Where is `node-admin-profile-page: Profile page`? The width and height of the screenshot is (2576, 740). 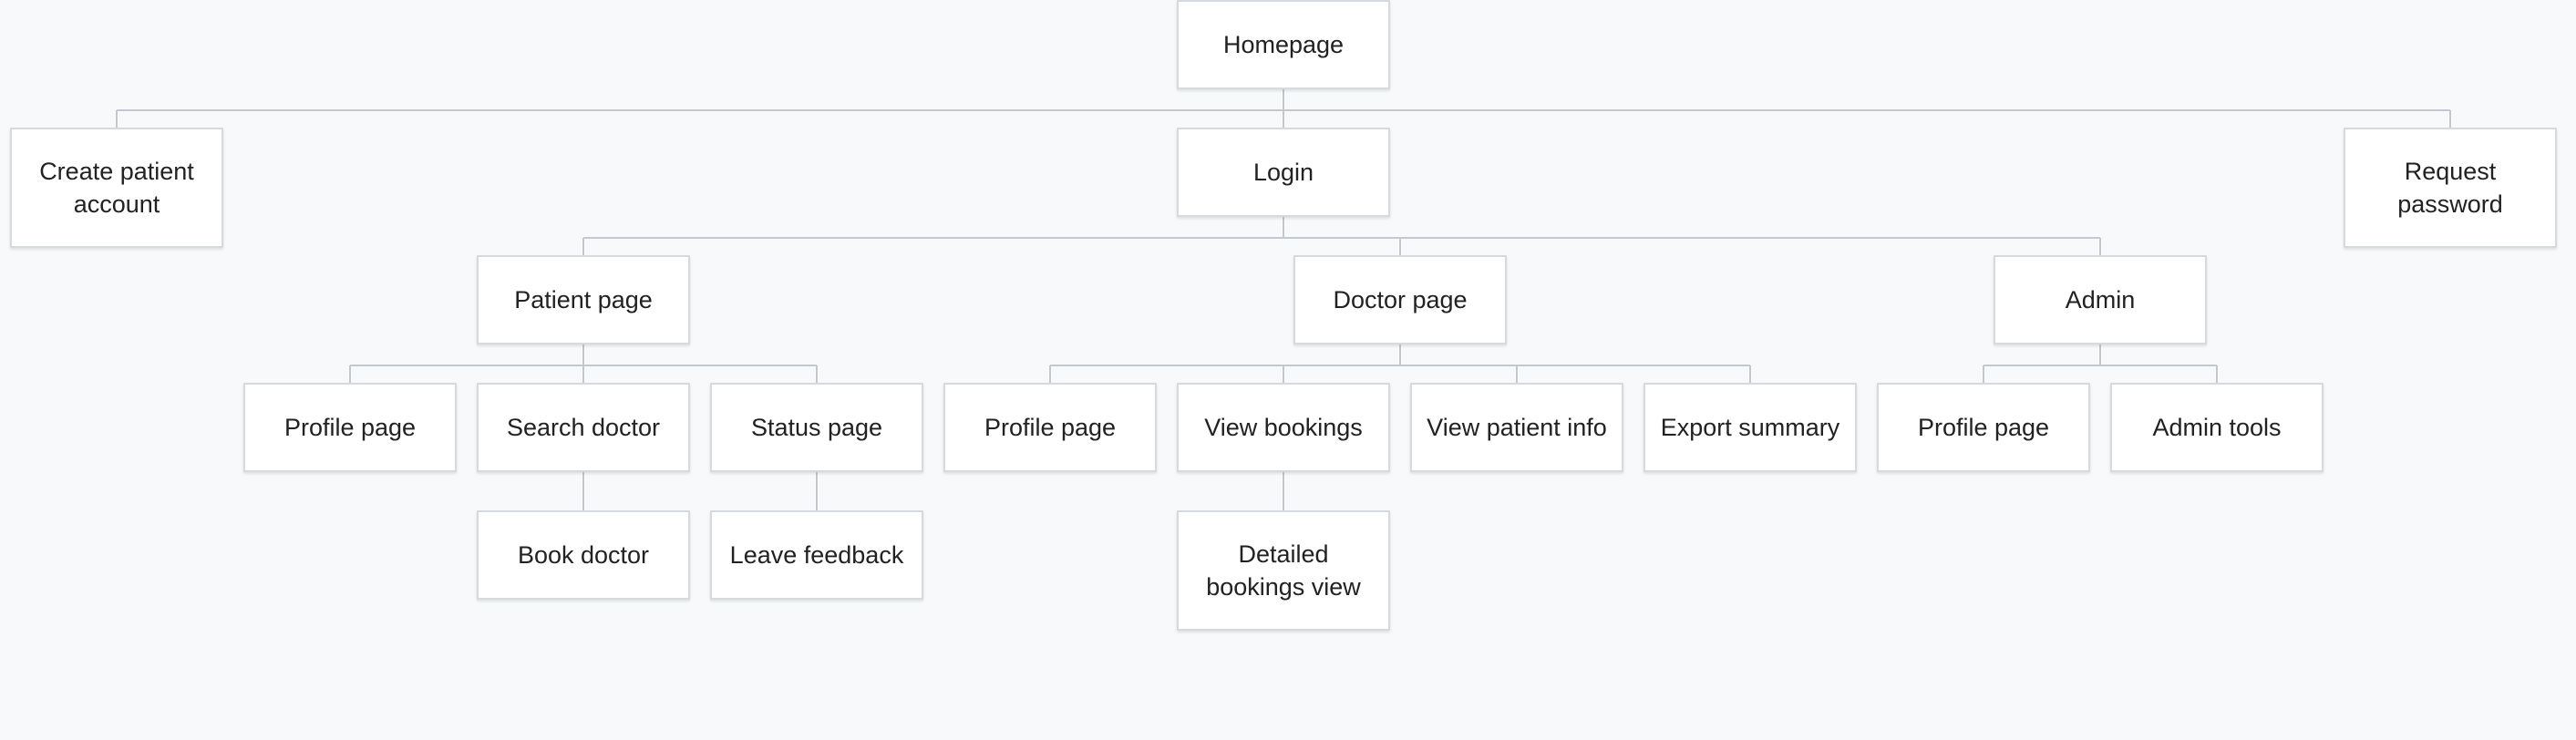
node-admin-profile-page: Profile page is located at coordinates (1984, 427).